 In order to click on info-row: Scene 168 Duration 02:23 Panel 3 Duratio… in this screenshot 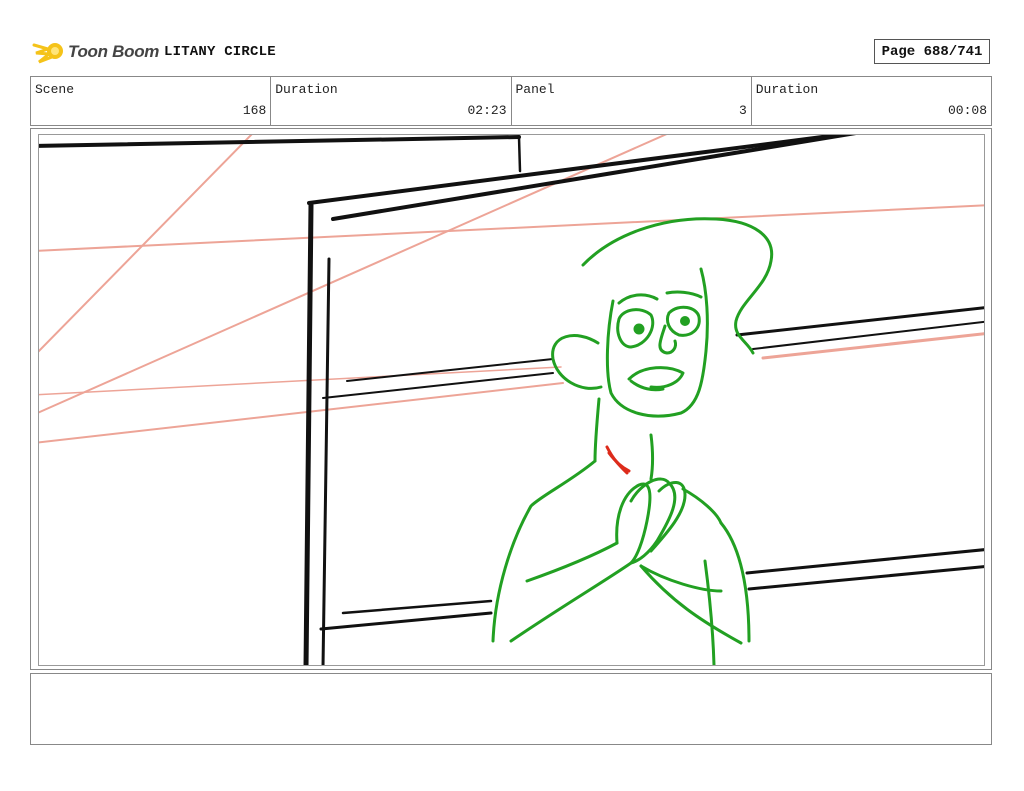, I will do `click(511, 101)`.